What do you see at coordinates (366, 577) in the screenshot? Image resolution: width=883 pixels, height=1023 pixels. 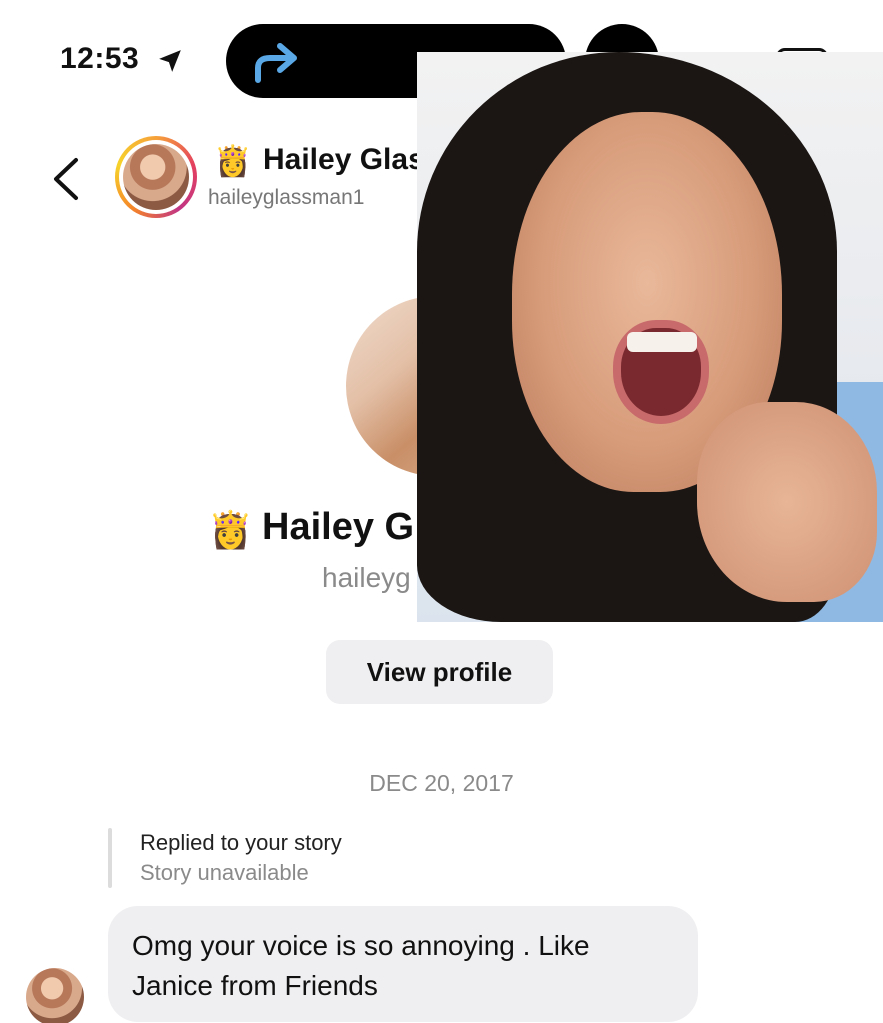 I see `profile-handle: haileyg` at bounding box center [366, 577].